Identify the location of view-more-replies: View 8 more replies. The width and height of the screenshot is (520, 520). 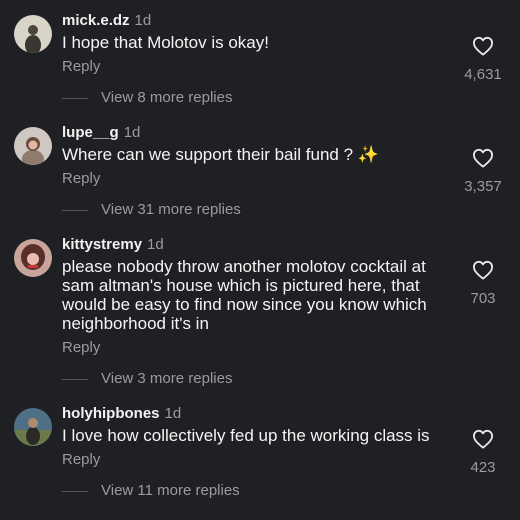
(147, 98).